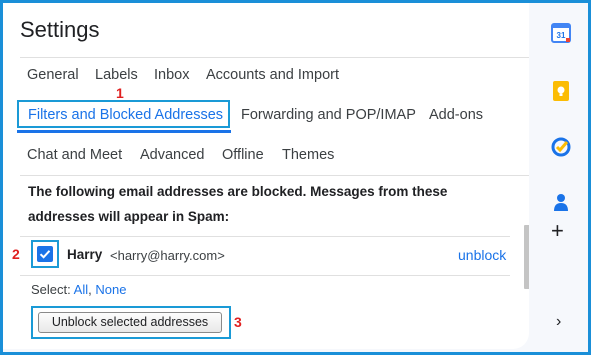 Image resolution: width=591 pixels, height=355 pixels. I want to click on scrollbar-thumb, so click(526, 257).